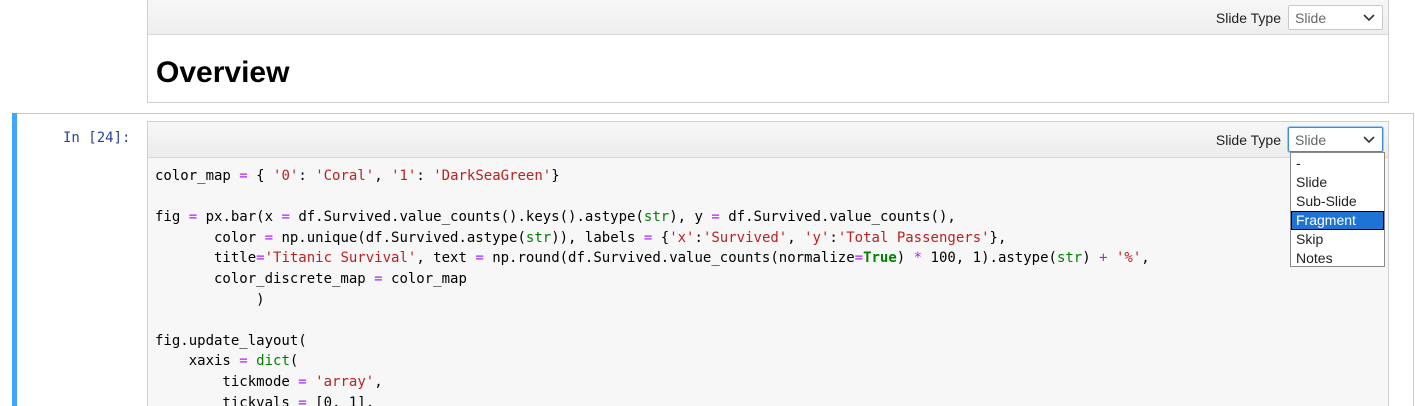 This screenshot has height=406, width=1415. I want to click on option-skip: Skip, so click(1337, 239).